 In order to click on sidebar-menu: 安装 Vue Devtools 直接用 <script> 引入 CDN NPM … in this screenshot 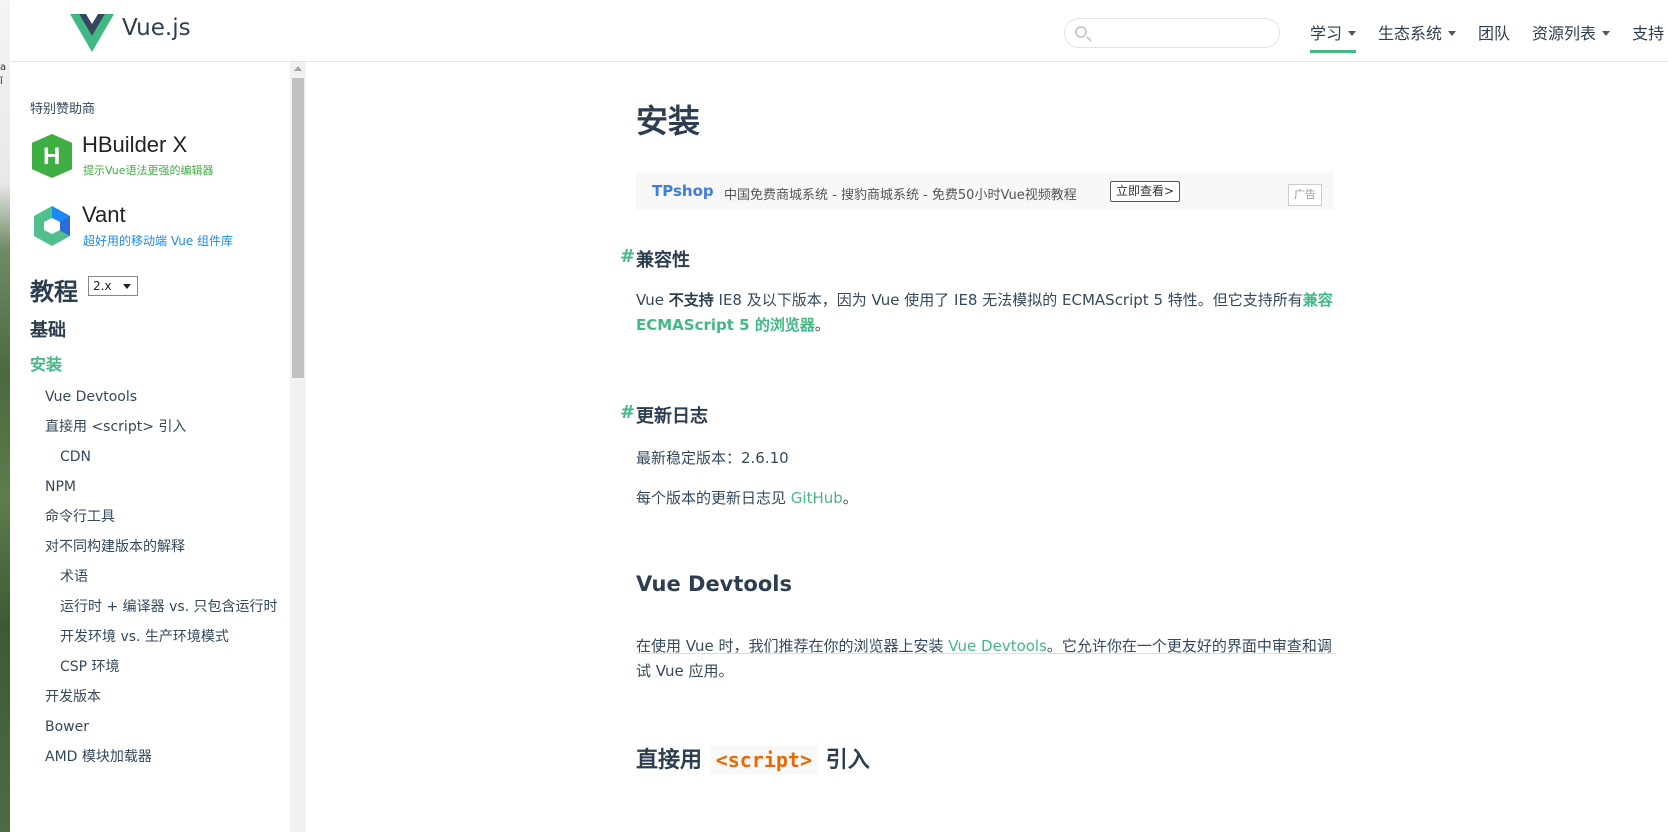, I will do `click(155, 565)`.